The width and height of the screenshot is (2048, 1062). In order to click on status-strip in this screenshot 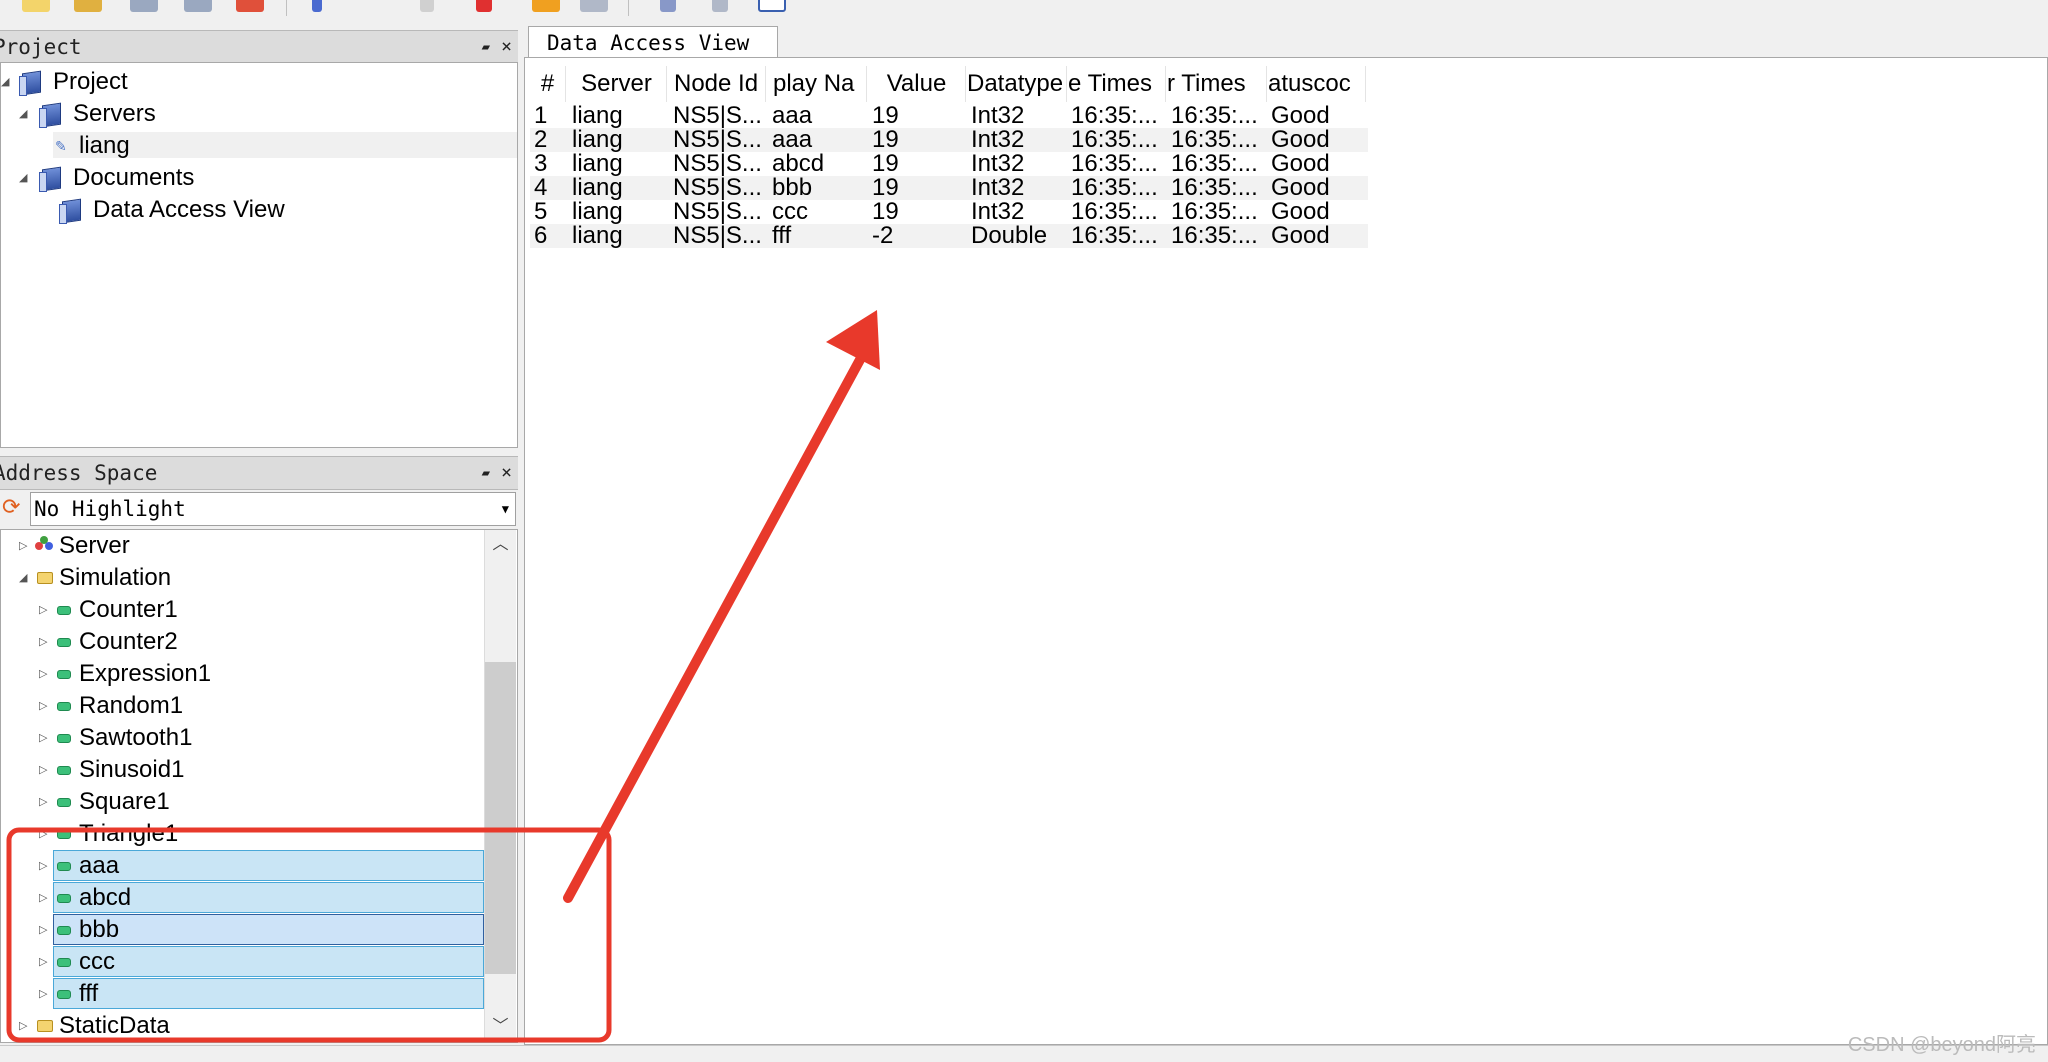, I will do `click(1024, 1053)`.